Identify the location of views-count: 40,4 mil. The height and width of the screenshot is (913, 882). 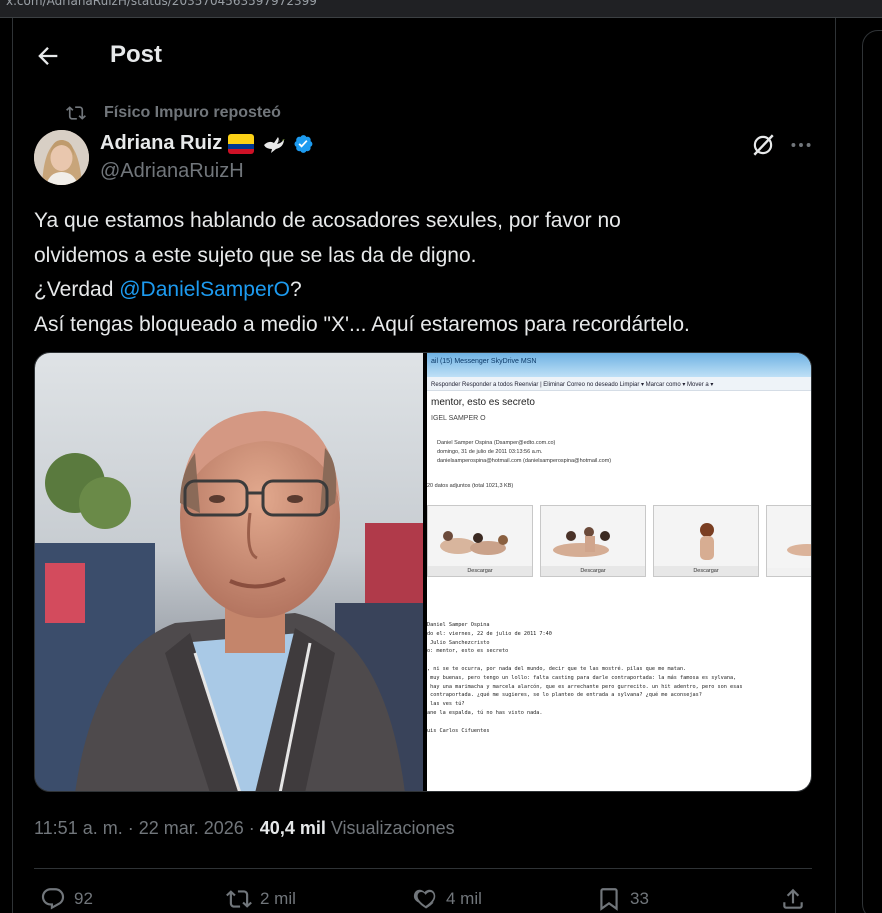
(292, 828).